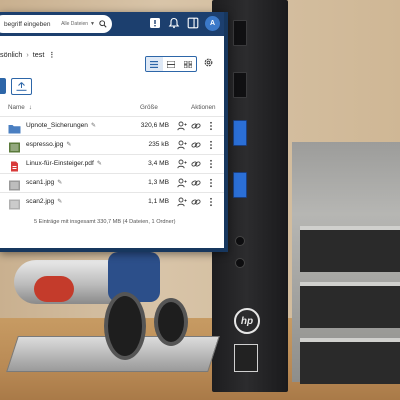  I want to click on file-name: scan2.jpg ✎, so click(44, 201).